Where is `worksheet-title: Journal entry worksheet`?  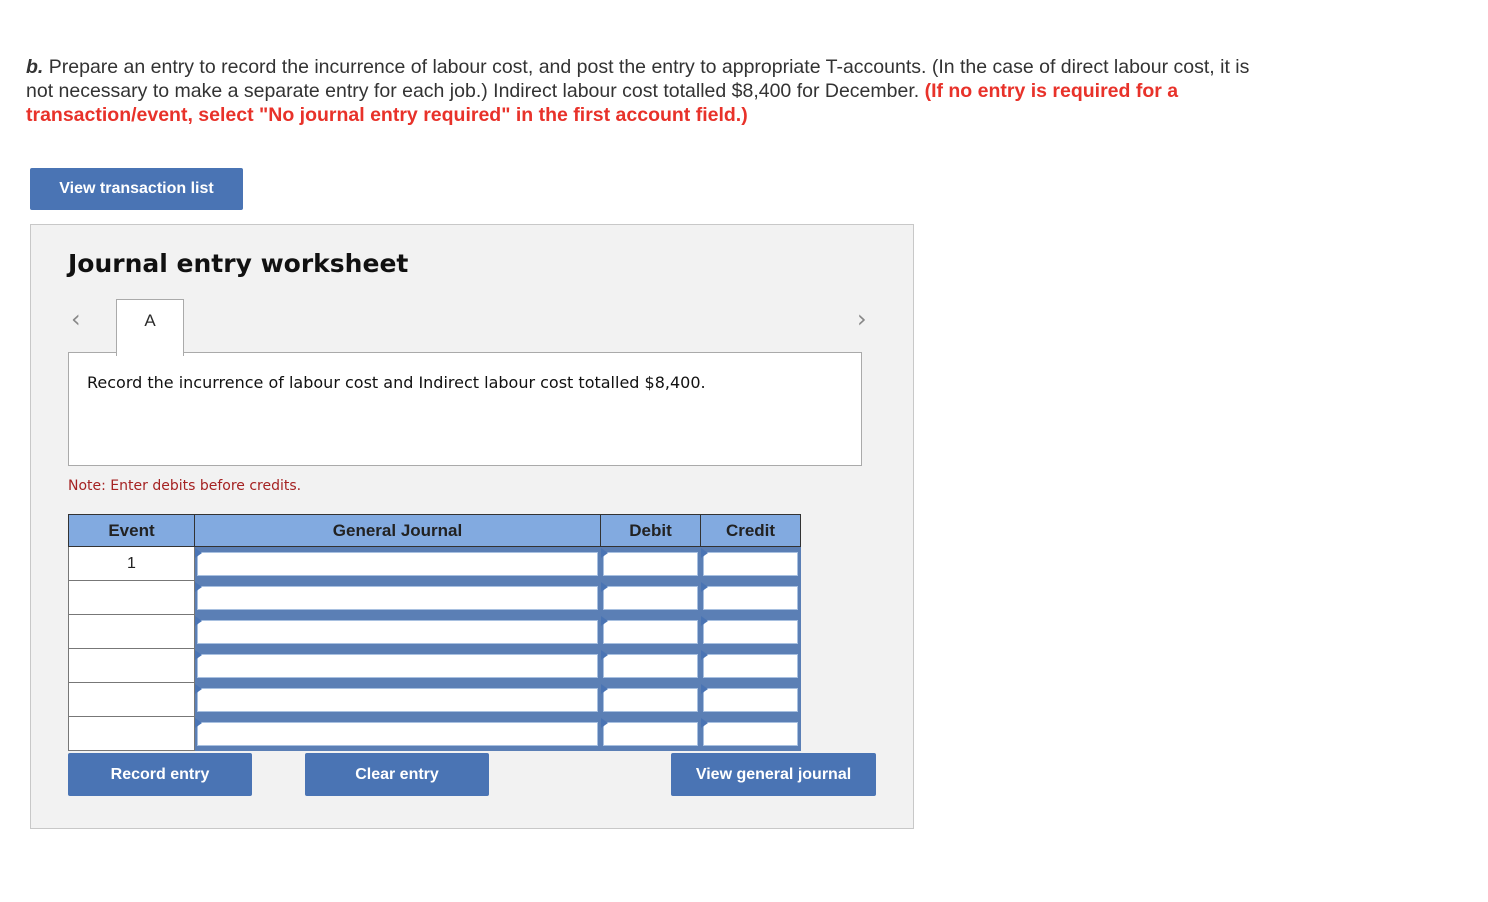 worksheet-title: Journal entry worksheet is located at coordinates (238, 263).